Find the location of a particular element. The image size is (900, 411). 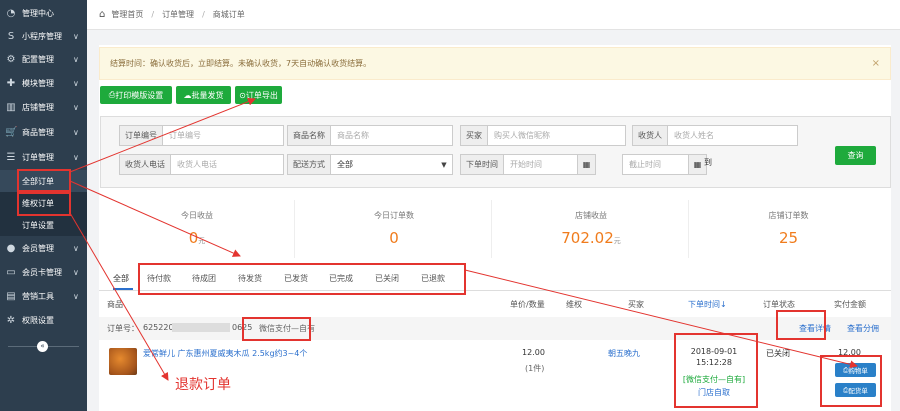

sidebar-item-config: ⚙ 配置管理 ∨ is located at coordinates (43, 59).